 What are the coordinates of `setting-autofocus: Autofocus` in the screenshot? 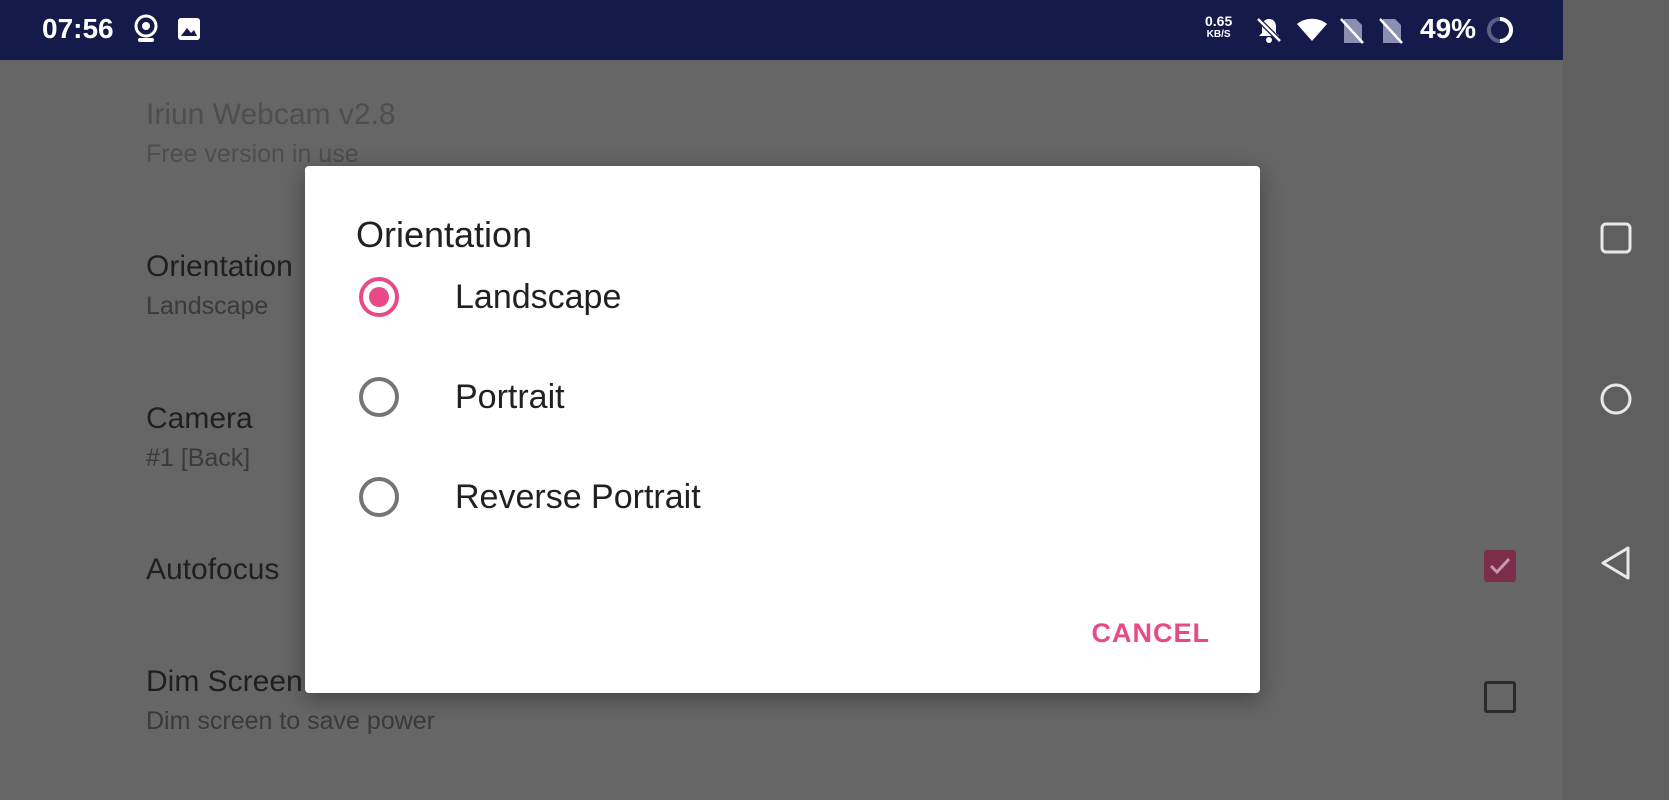 It's located at (212, 570).